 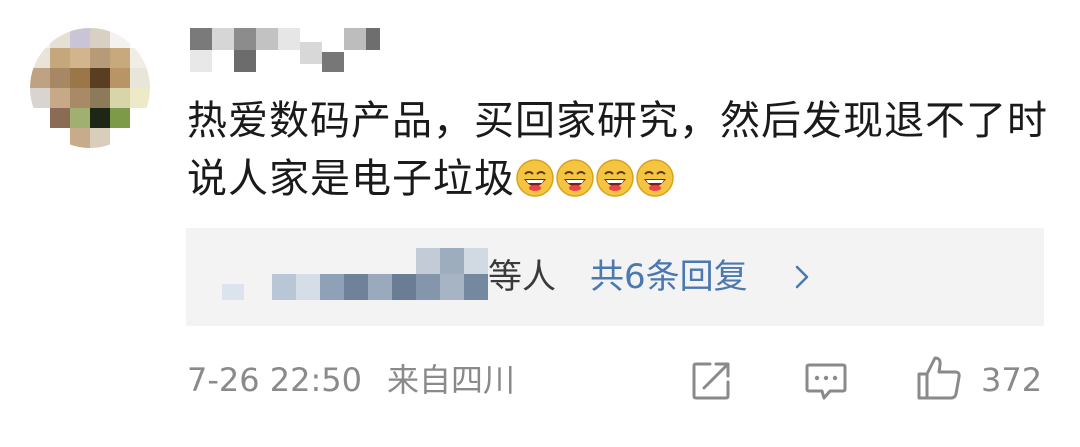 I want to click on avatar, so click(x=90, y=88).